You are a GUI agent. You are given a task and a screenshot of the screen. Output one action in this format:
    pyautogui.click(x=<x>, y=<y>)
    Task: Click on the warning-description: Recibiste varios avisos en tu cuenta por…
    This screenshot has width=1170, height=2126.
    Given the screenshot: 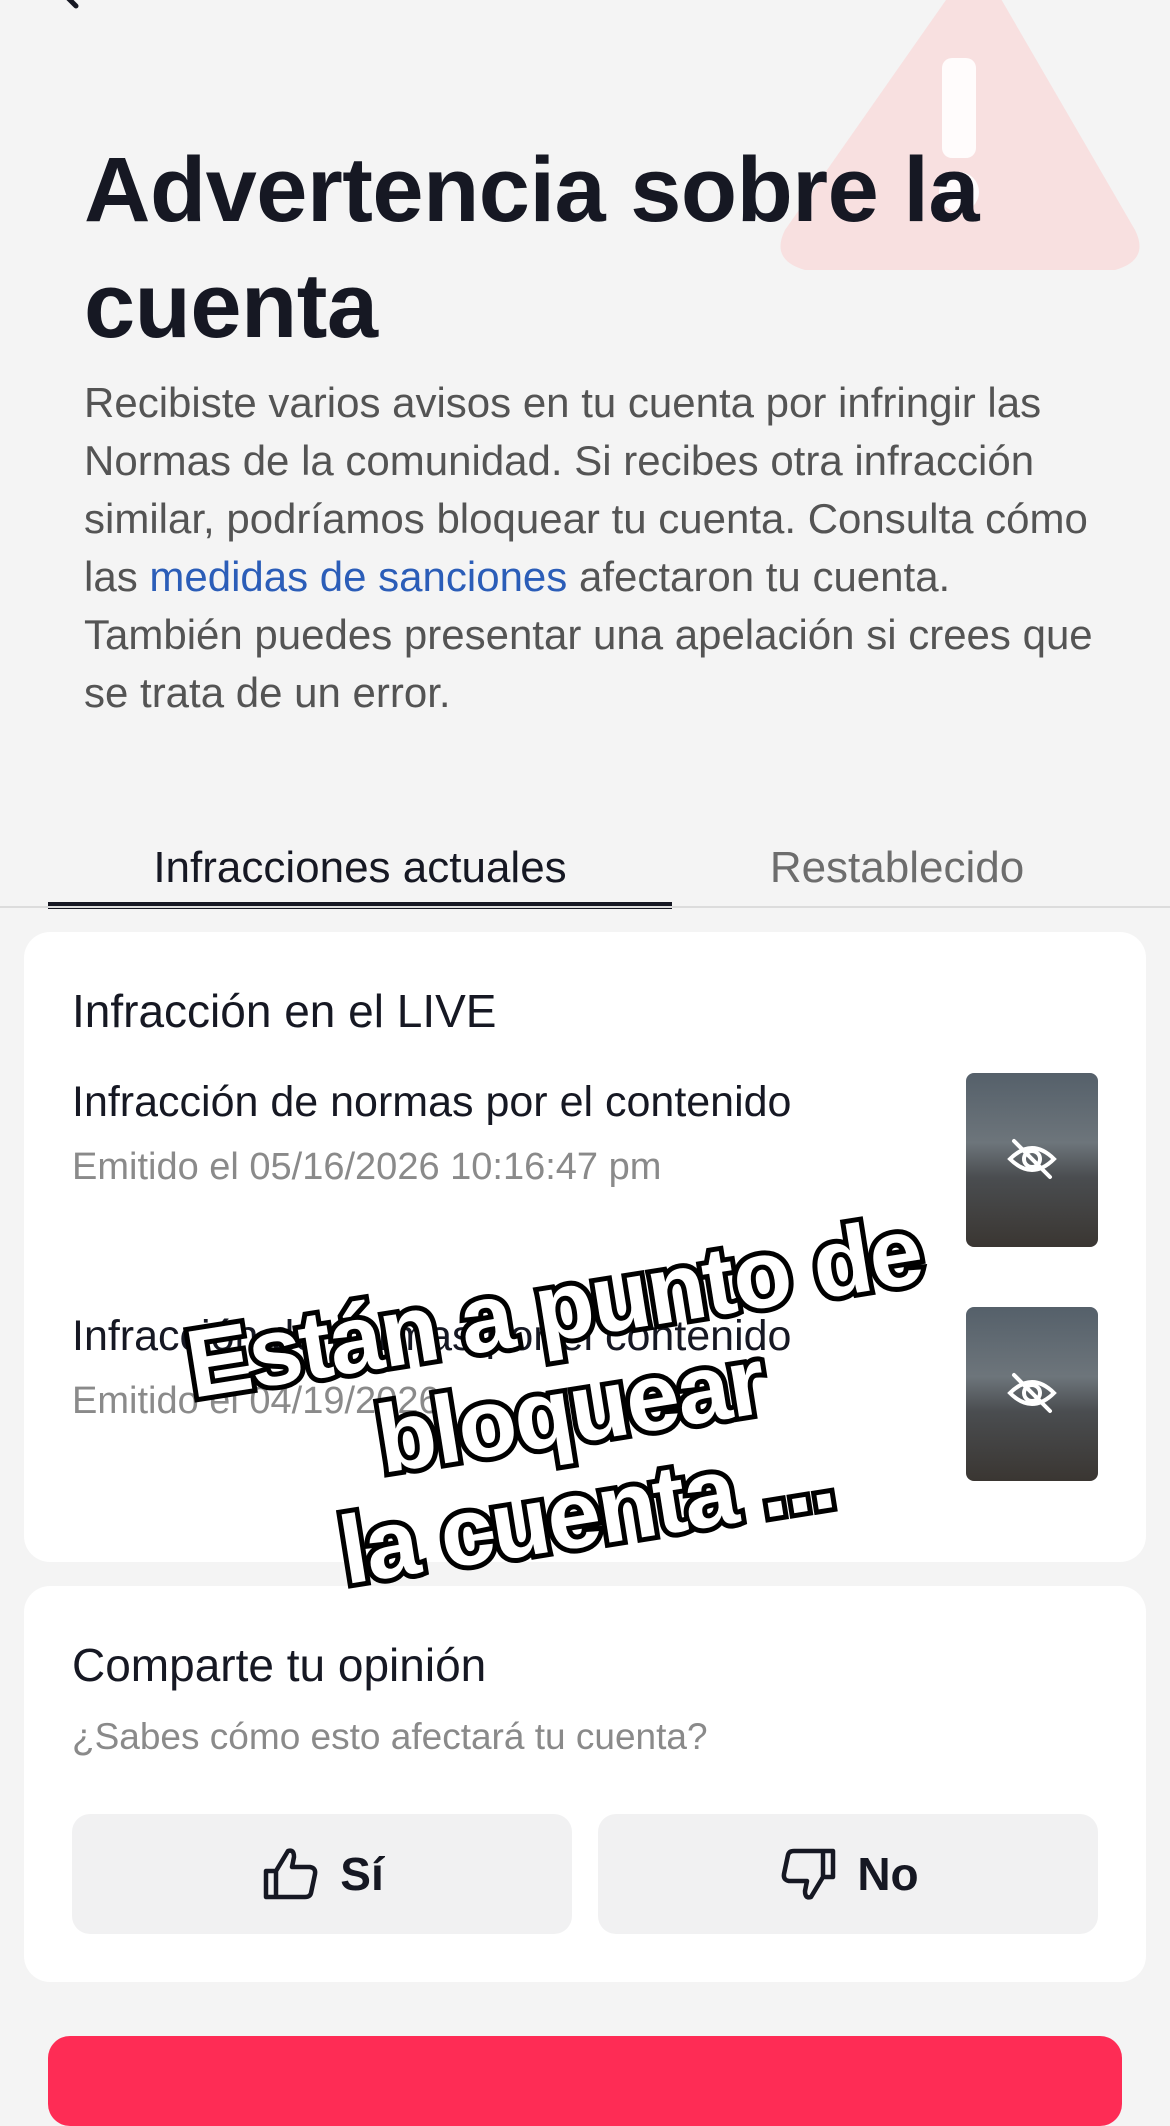 What is the action you would take?
    pyautogui.click(x=589, y=548)
    